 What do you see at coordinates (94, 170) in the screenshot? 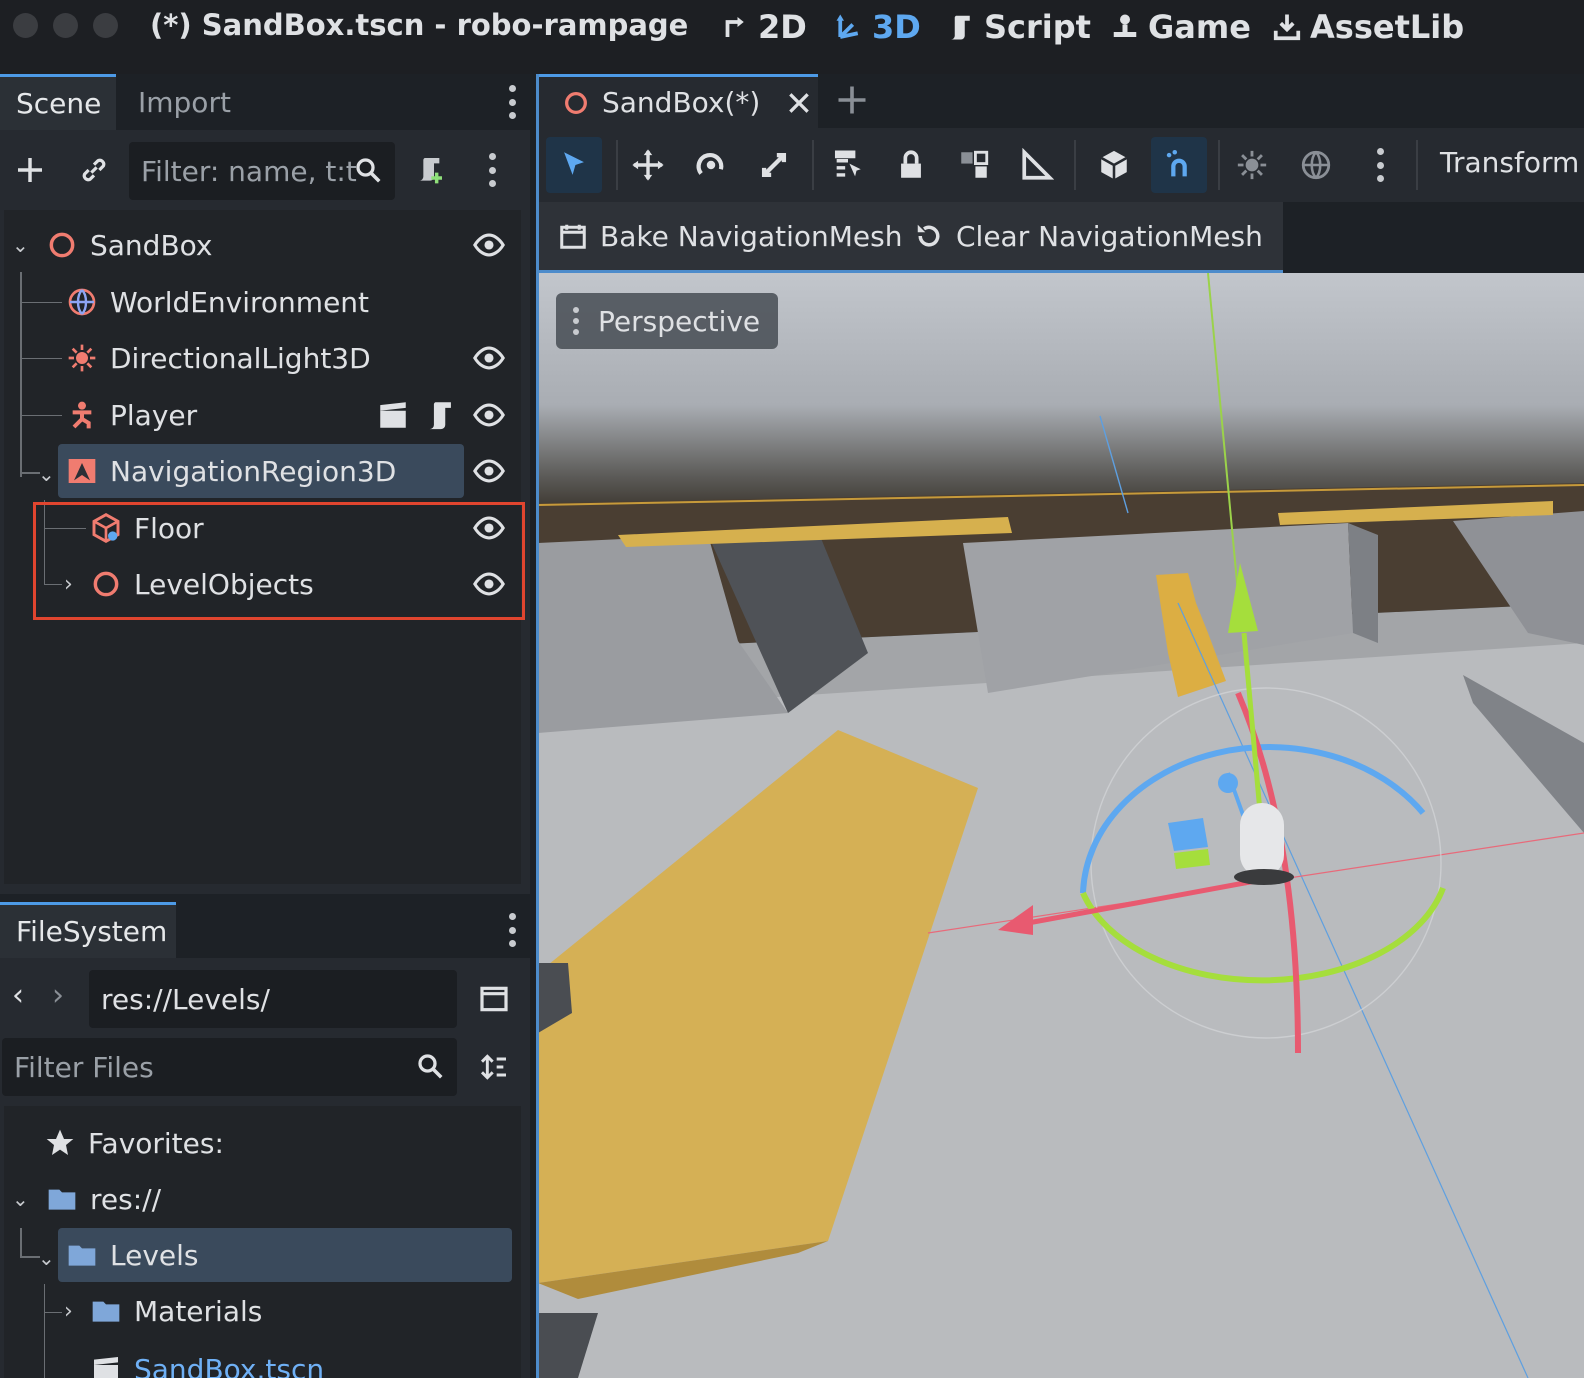
I see `instance-scene-button` at bounding box center [94, 170].